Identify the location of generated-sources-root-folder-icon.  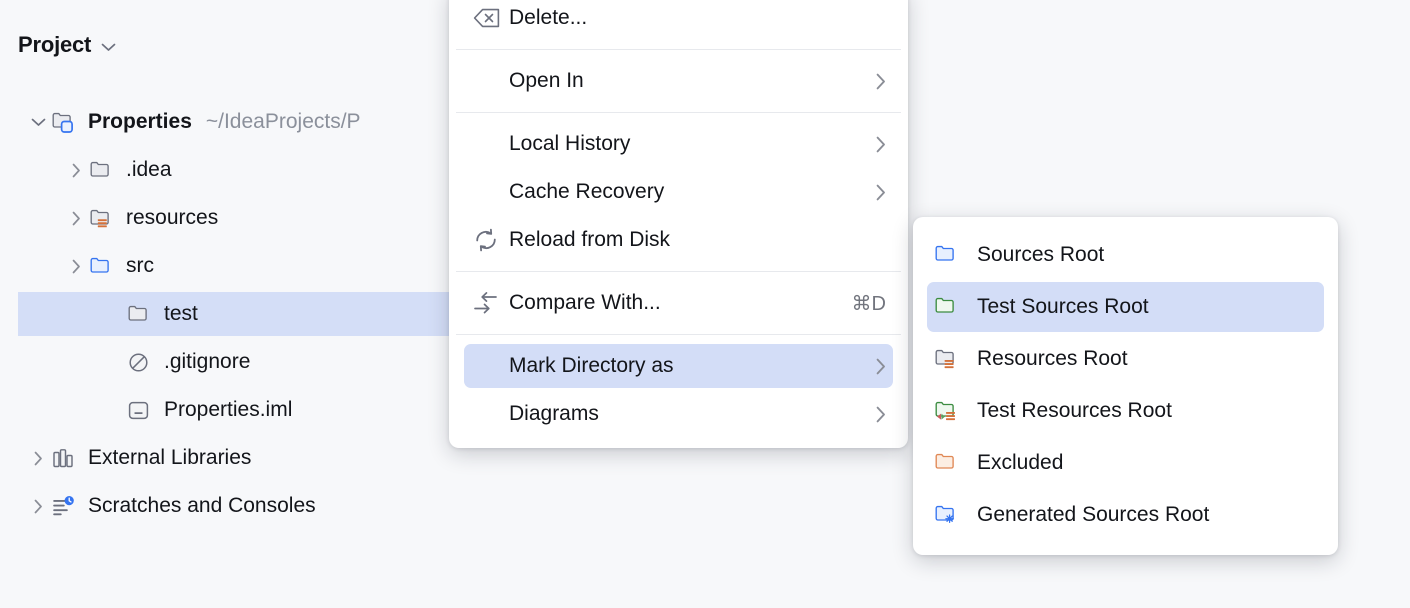
(951, 515).